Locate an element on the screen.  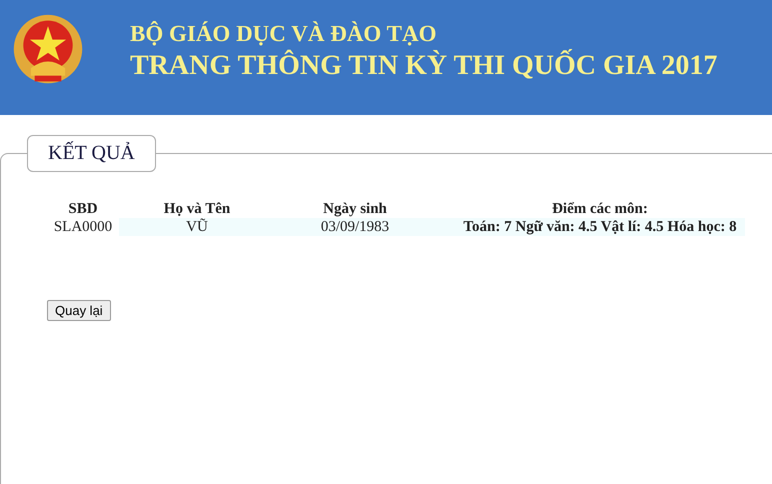
column-header: Ngày sinh is located at coordinates (355, 209).